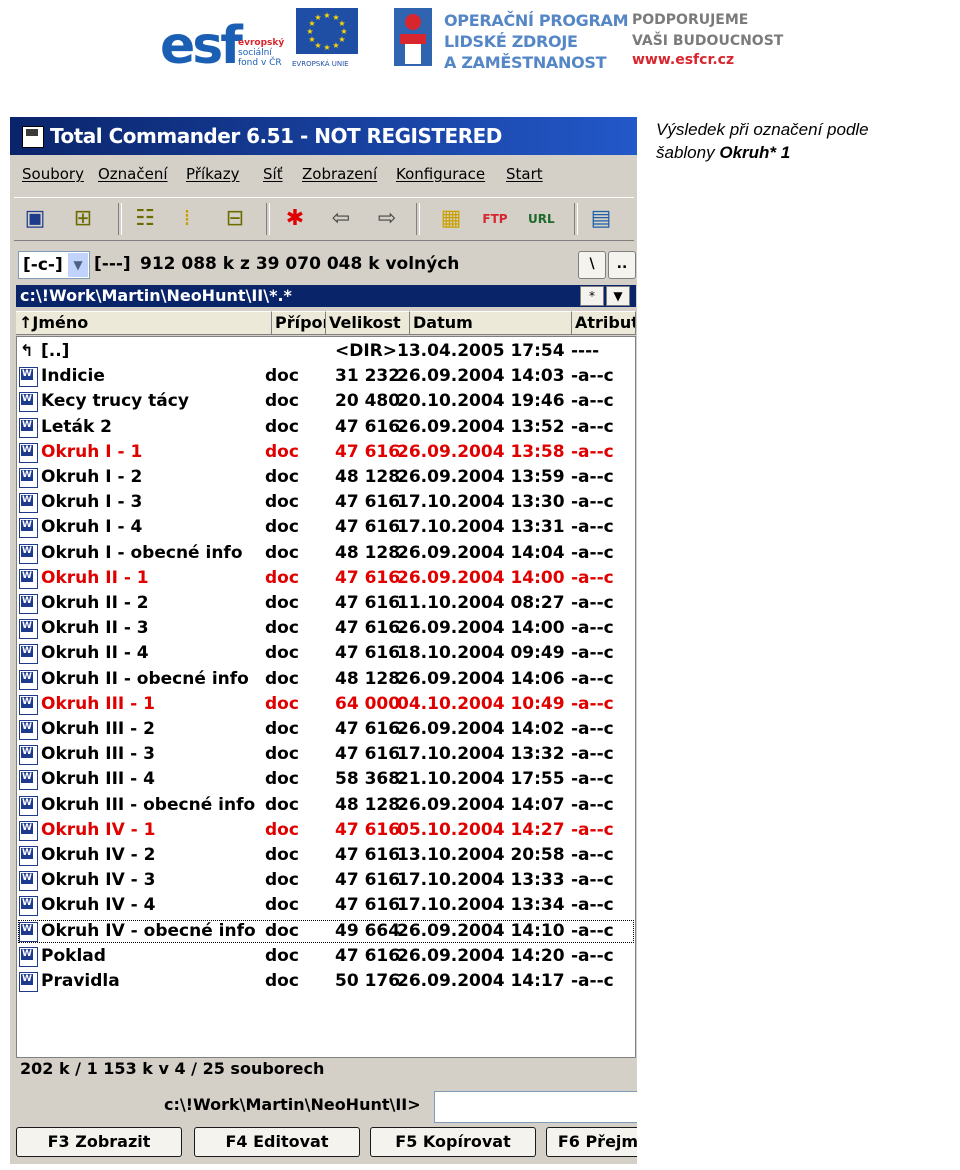  What do you see at coordinates (326, 376) in the screenshot?
I see `file-row: Indicie doc 31 23226.09.2004 14:03 -a--c` at bounding box center [326, 376].